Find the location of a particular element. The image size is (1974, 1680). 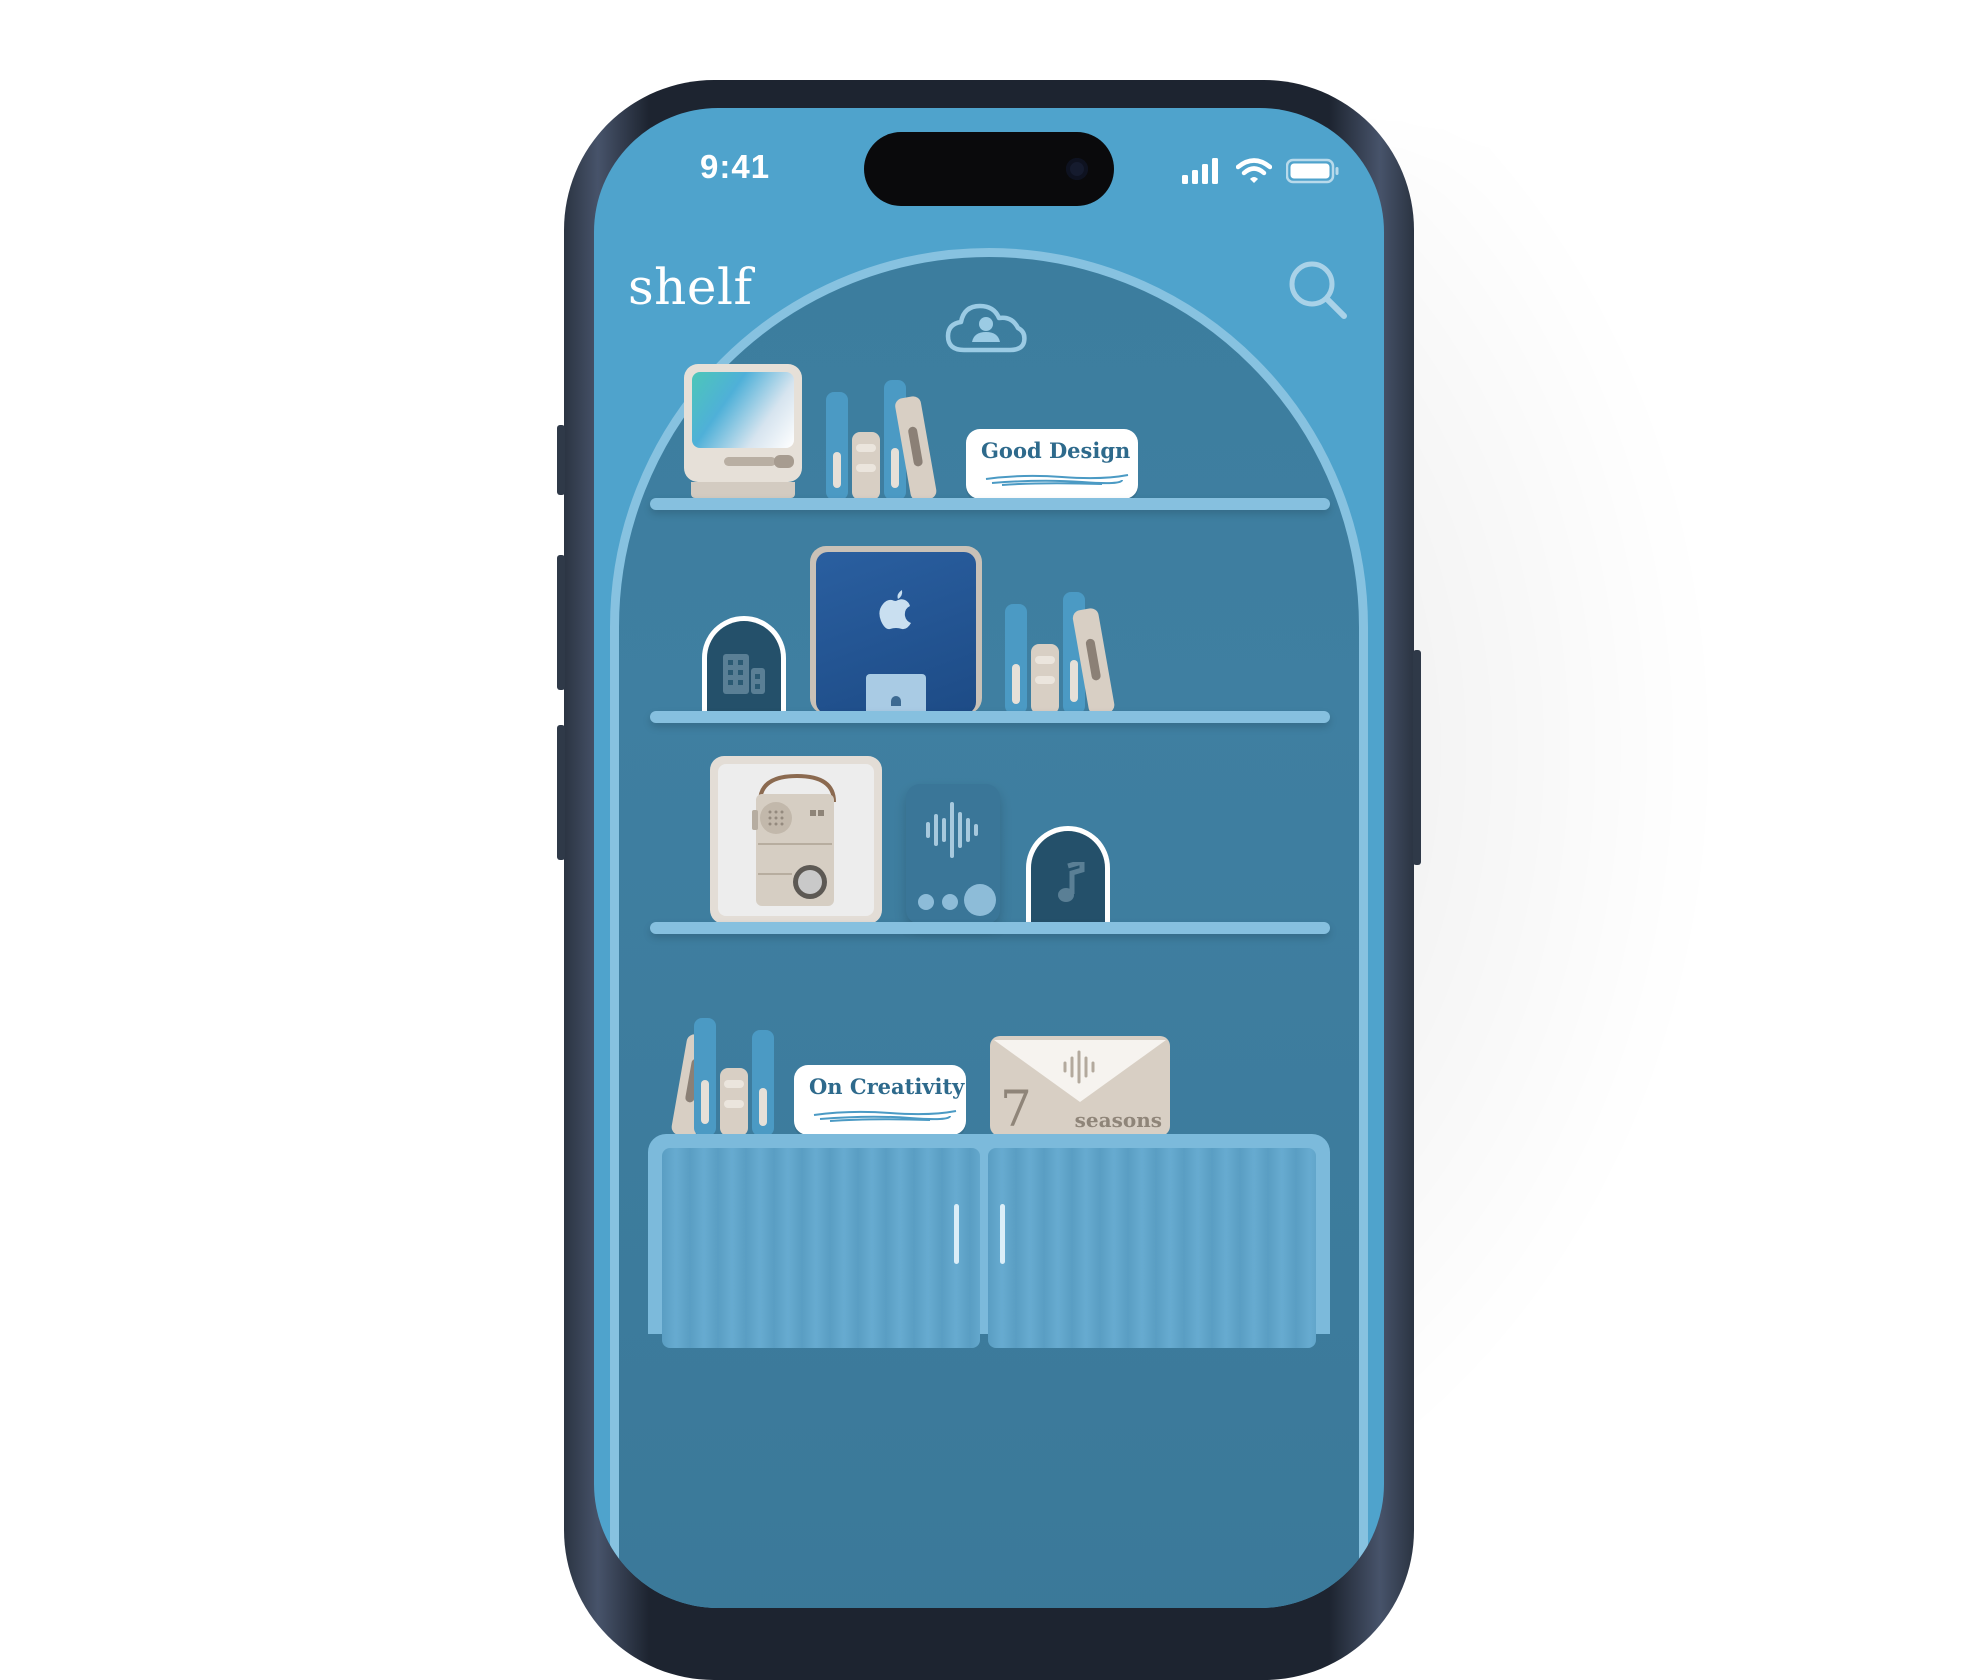

seasons-label: seasons is located at coordinates (1118, 1120).